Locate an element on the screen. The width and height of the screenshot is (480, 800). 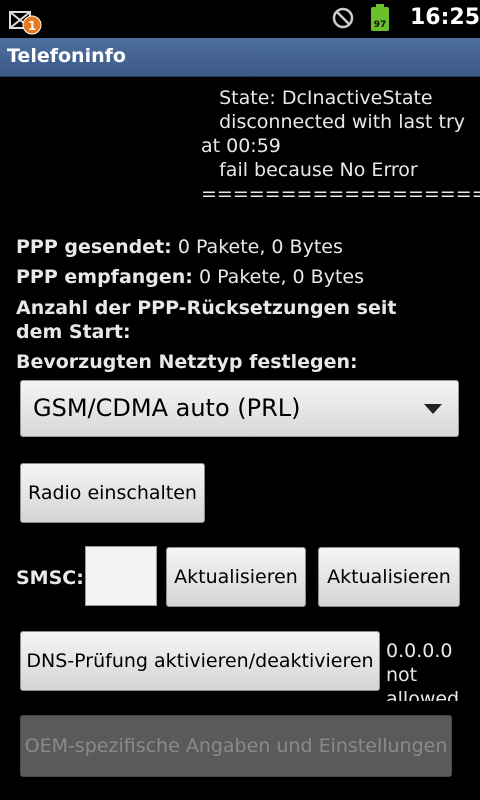
battery-icon: 97 is located at coordinates (380, 18).